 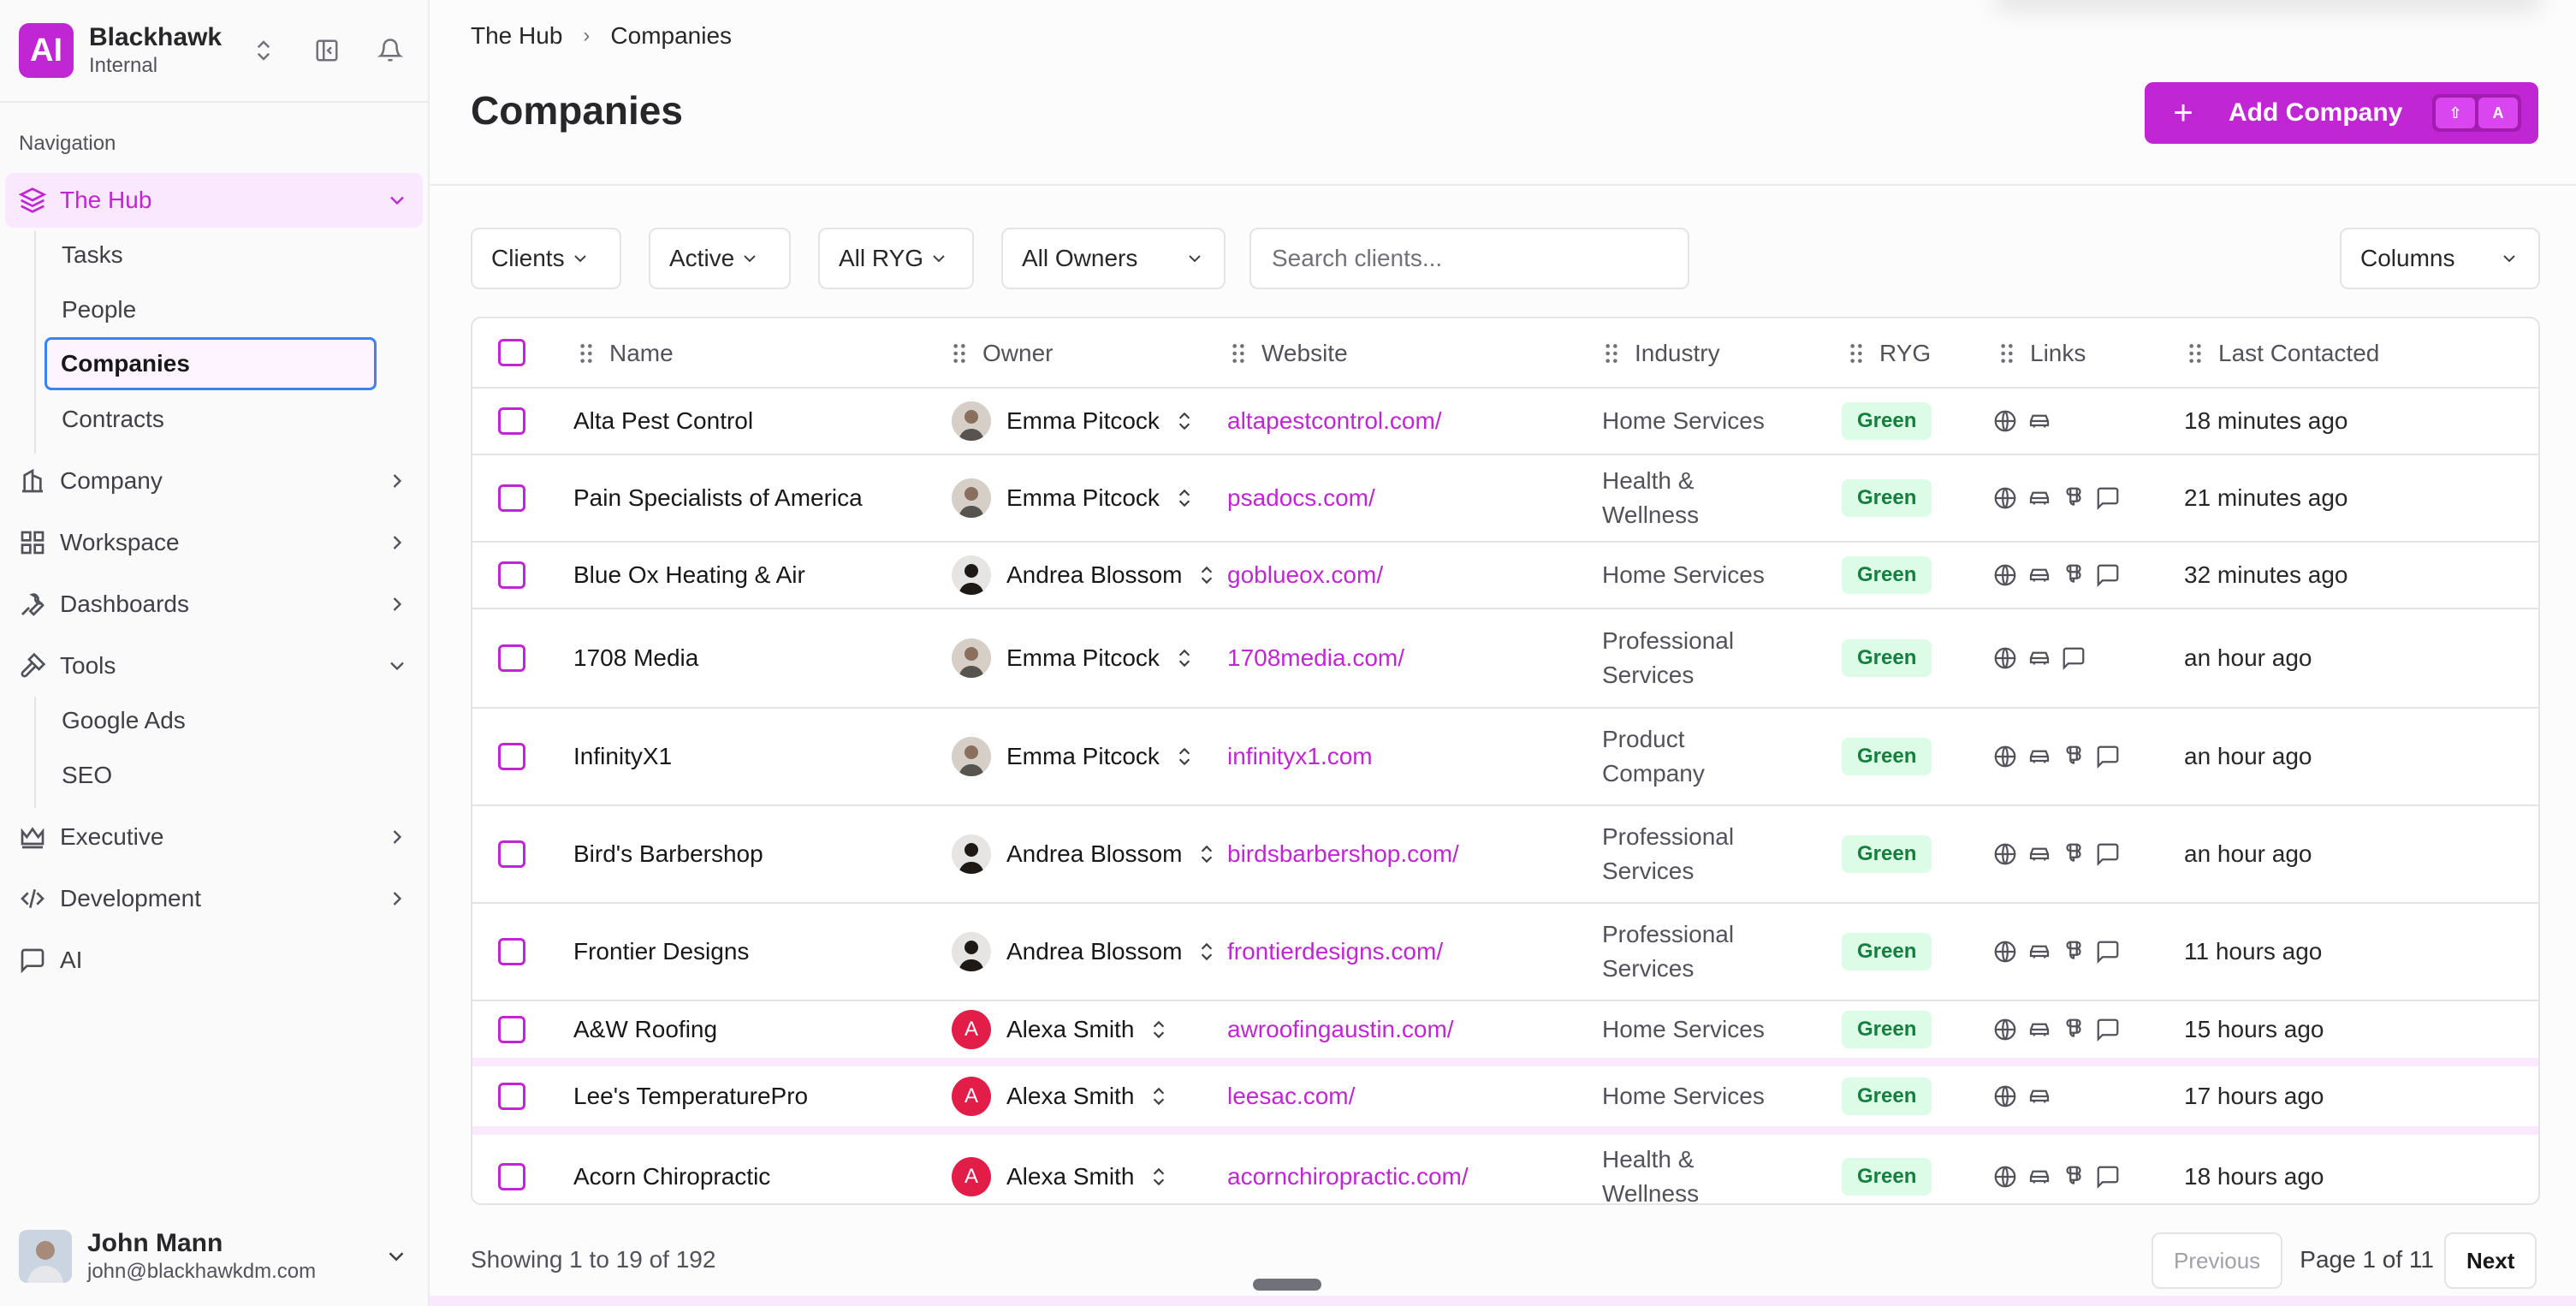 I want to click on breadcrumb-root: The Hub, so click(x=516, y=36).